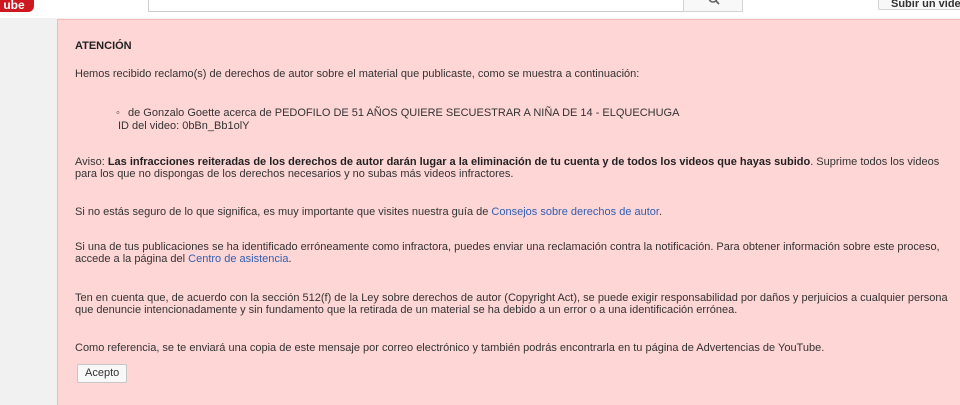 The width and height of the screenshot is (960, 405). I want to click on youtube-logo: ube, so click(17, 6).